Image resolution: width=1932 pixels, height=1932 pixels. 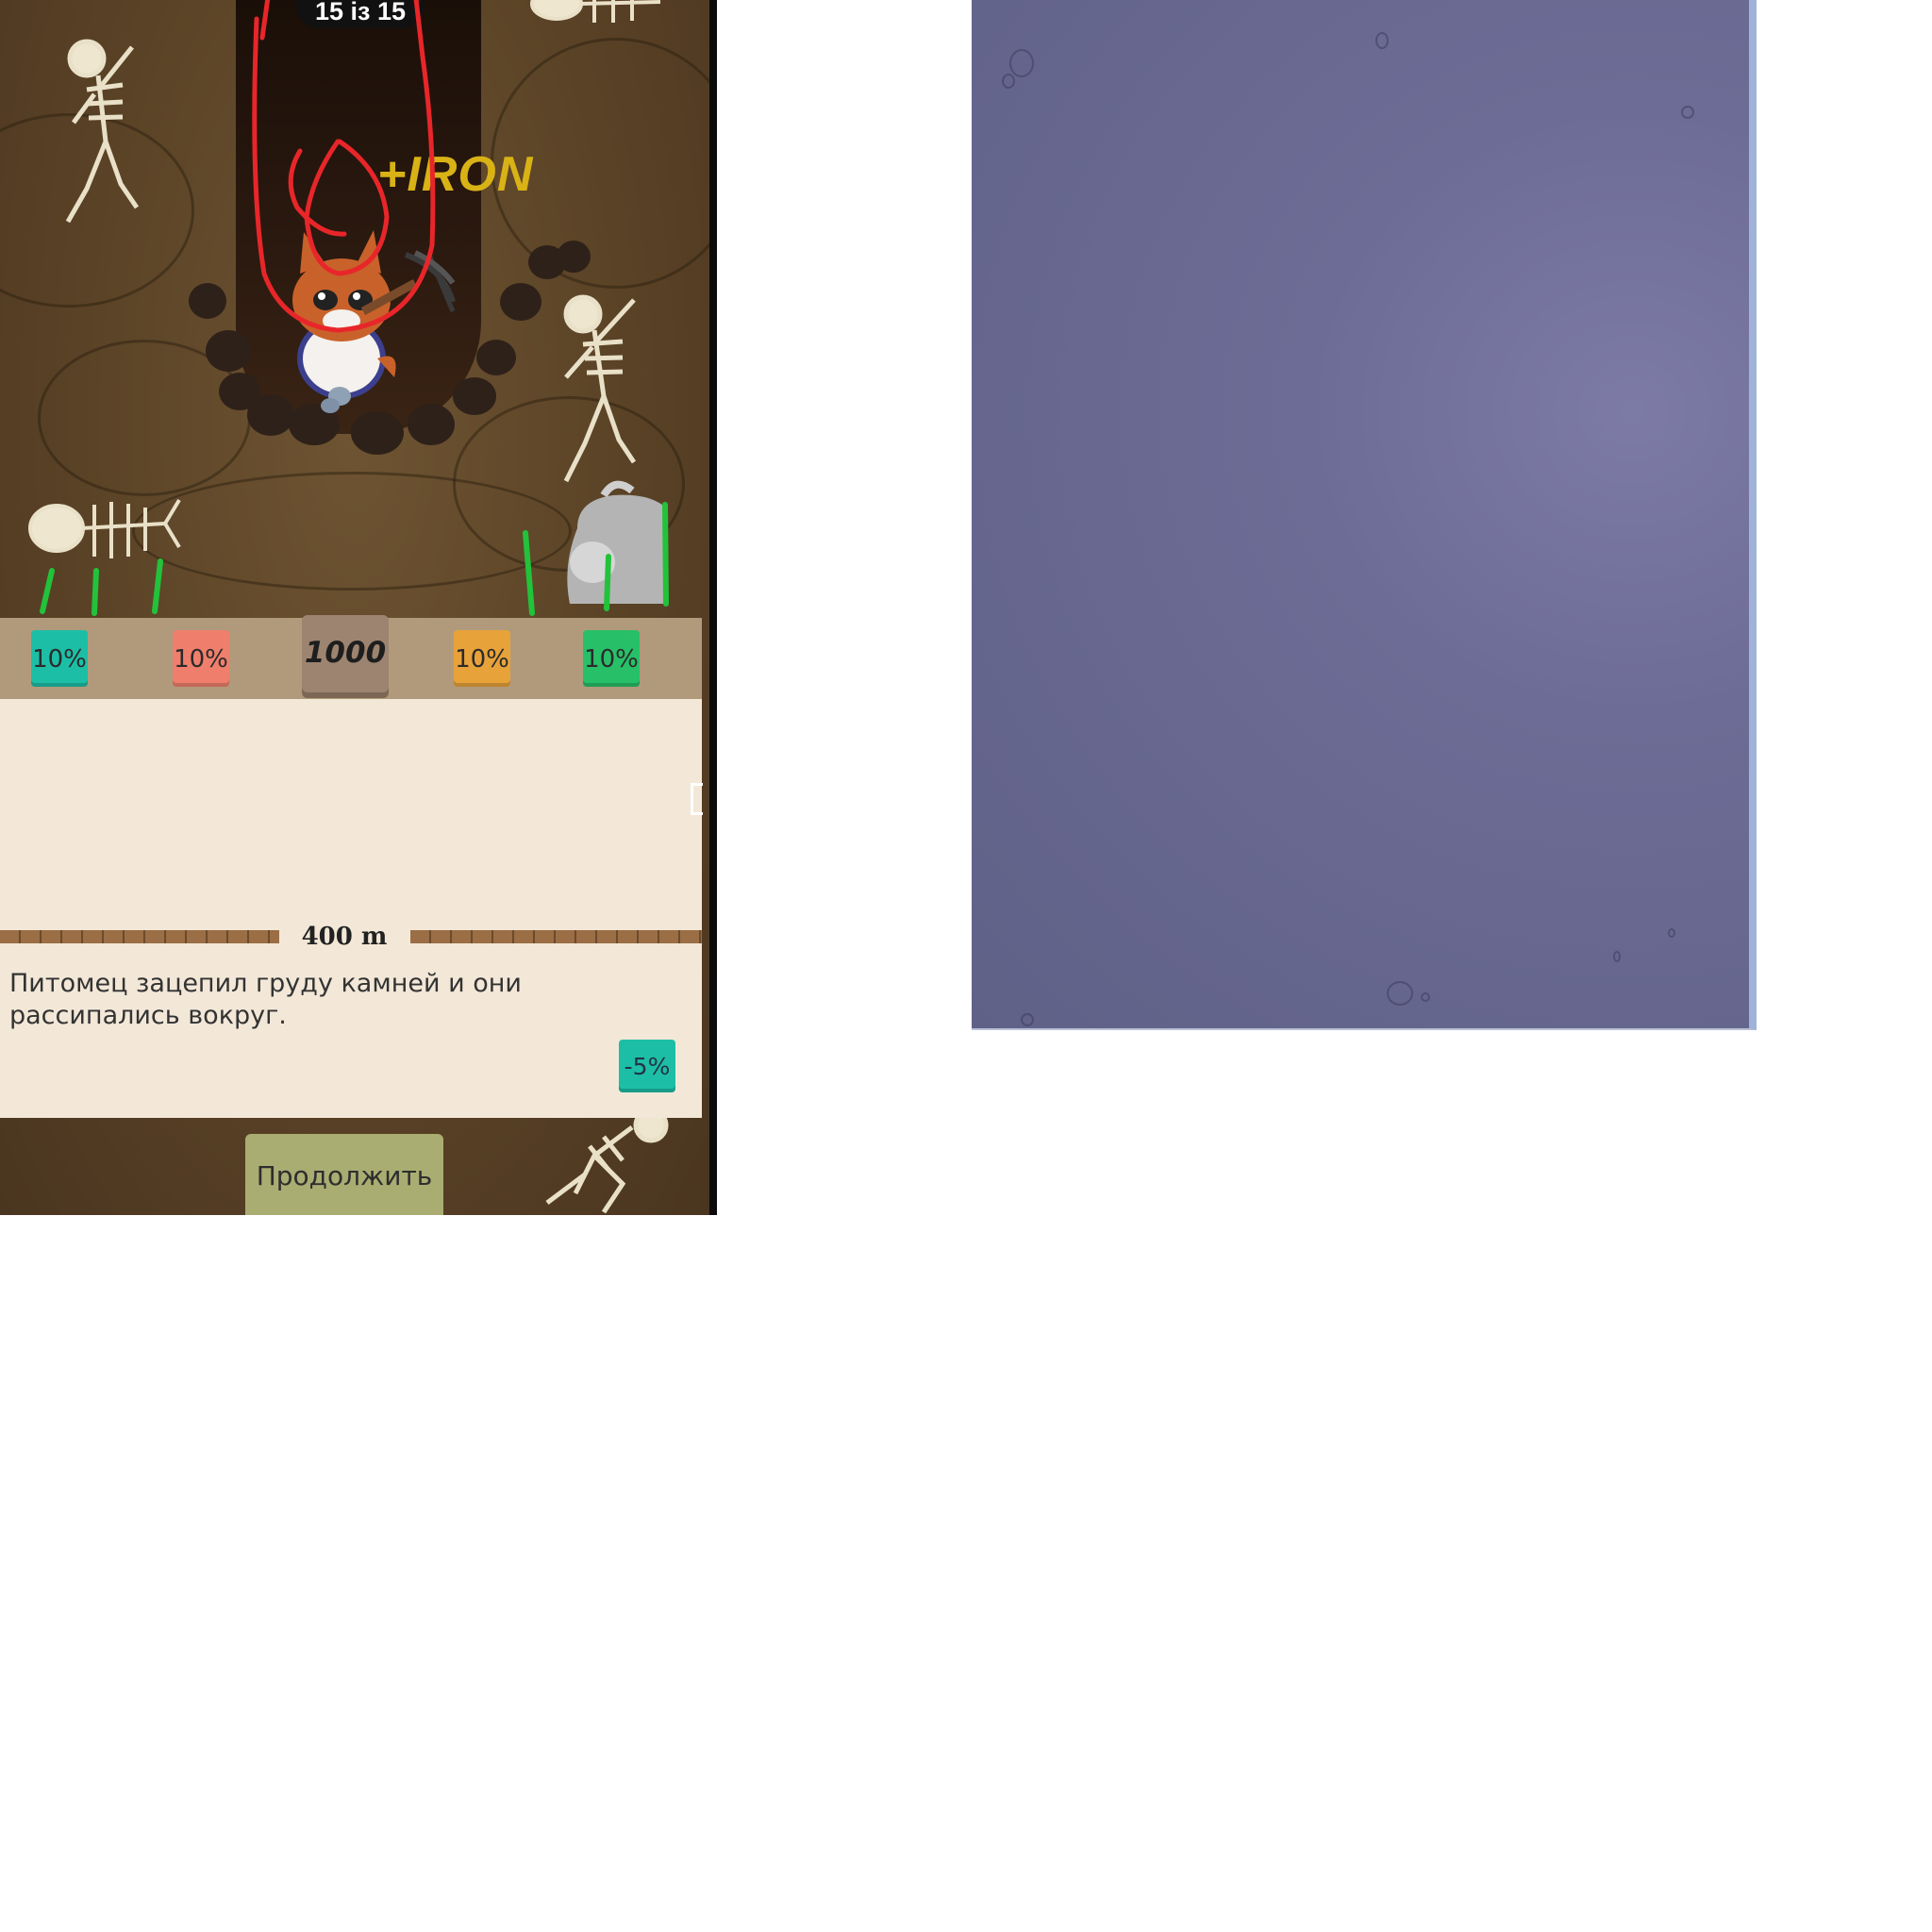 What do you see at coordinates (611, 659) in the screenshot?
I see `resource-chip-green: 10%` at bounding box center [611, 659].